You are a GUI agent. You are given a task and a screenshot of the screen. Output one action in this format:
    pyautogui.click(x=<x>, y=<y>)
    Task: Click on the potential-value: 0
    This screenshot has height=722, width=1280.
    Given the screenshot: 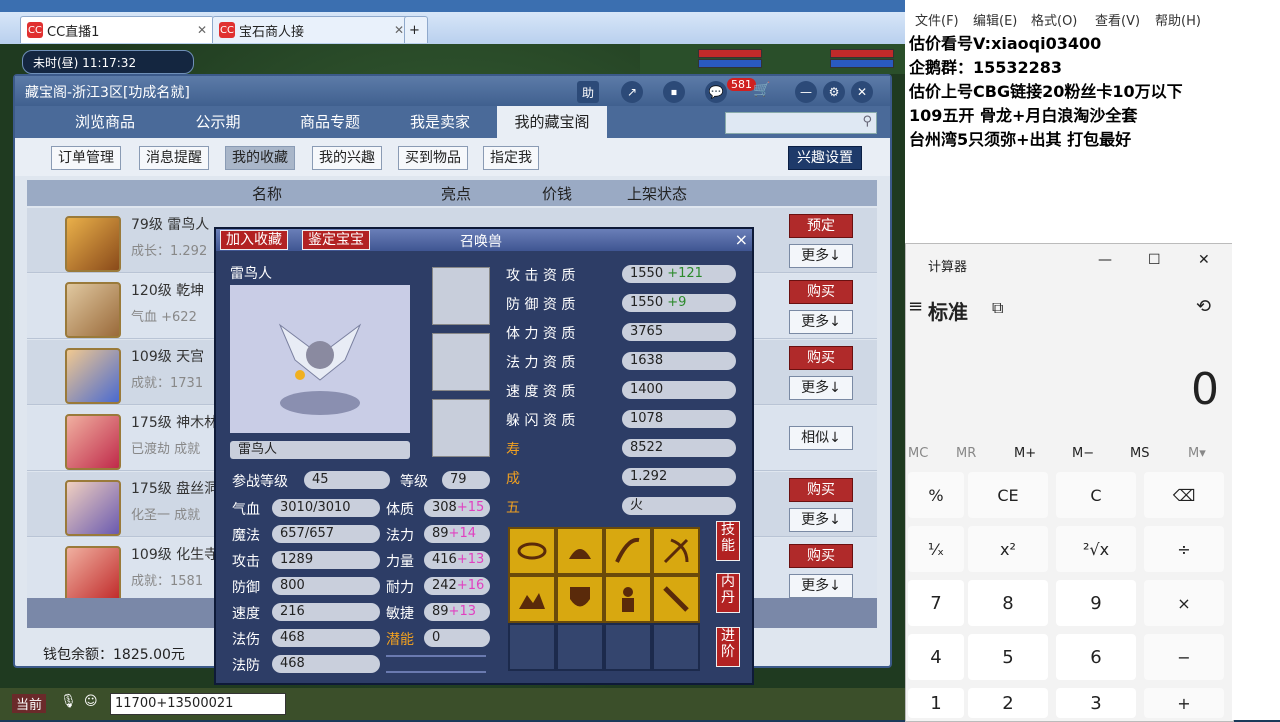 What is the action you would take?
    pyautogui.click(x=457, y=638)
    